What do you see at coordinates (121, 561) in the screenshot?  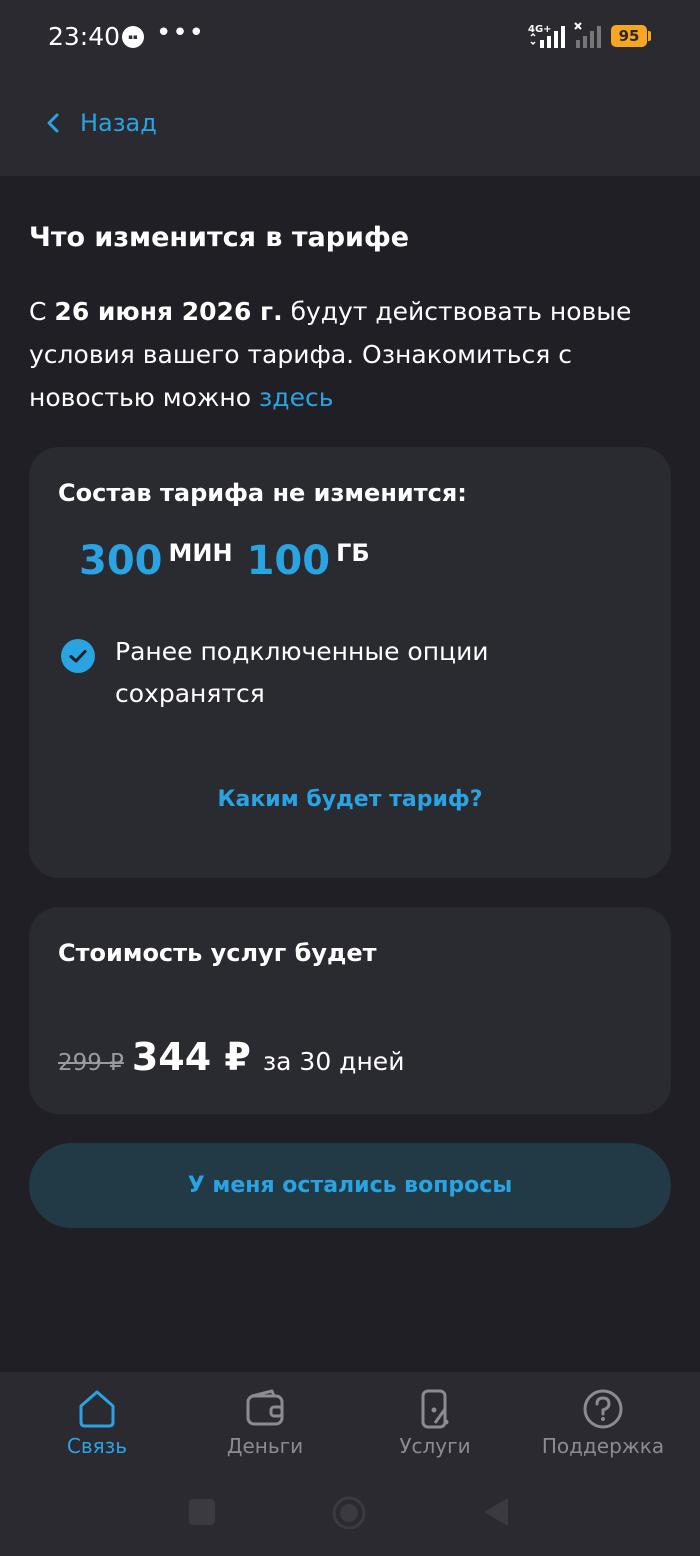 I see `minutes-value: 300` at bounding box center [121, 561].